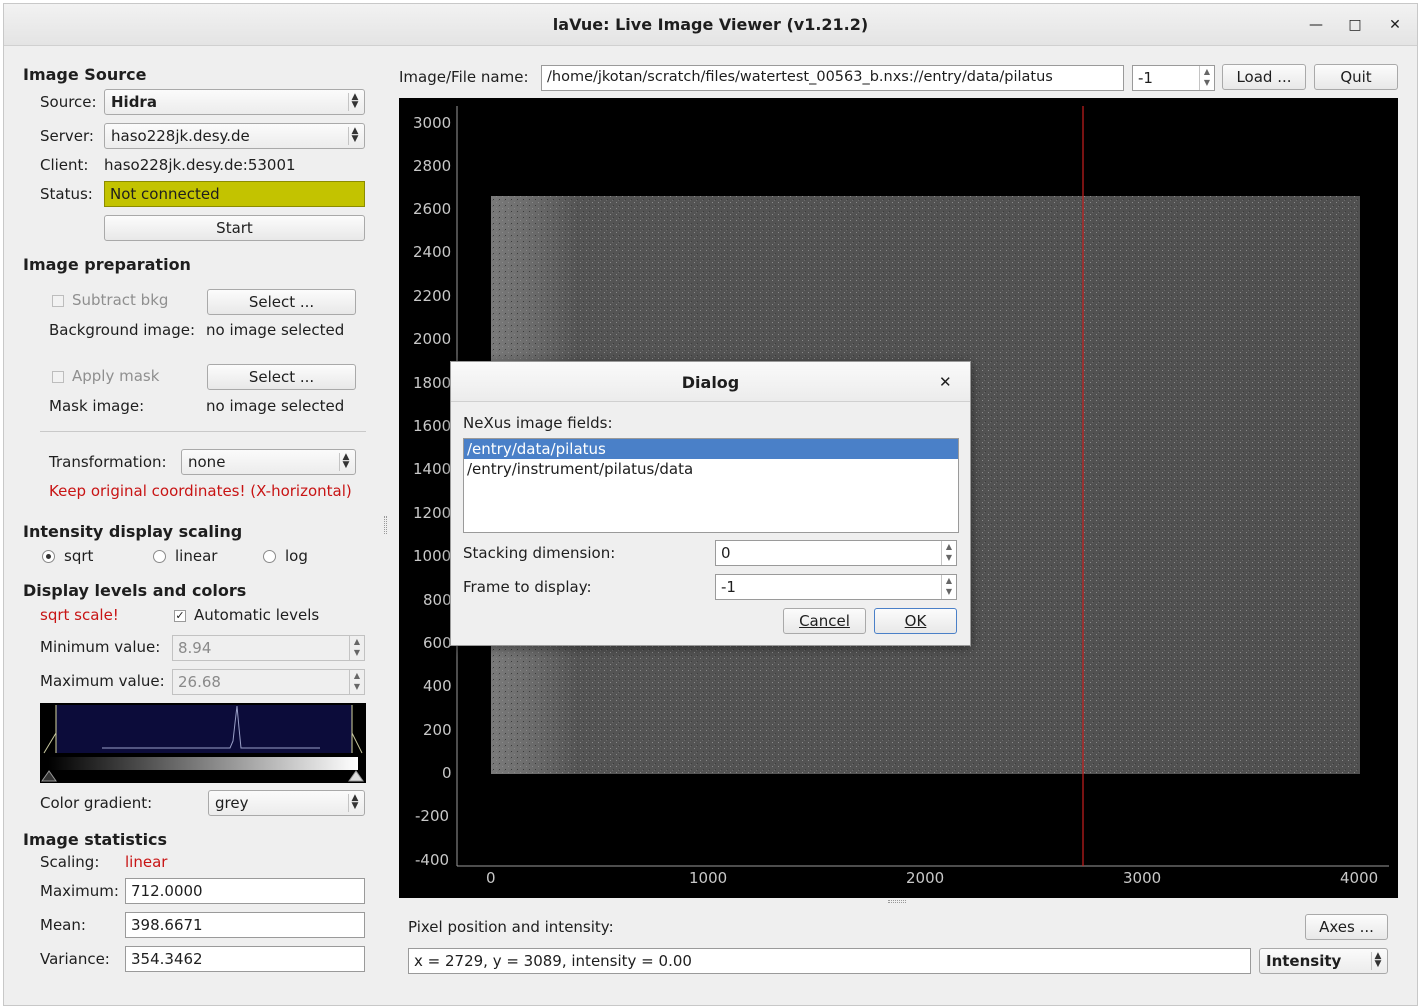 The height and width of the screenshot is (1008, 1419). What do you see at coordinates (75, 959) in the screenshot?
I see `variance-stat-label: Variance:` at bounding box center [75, 959].